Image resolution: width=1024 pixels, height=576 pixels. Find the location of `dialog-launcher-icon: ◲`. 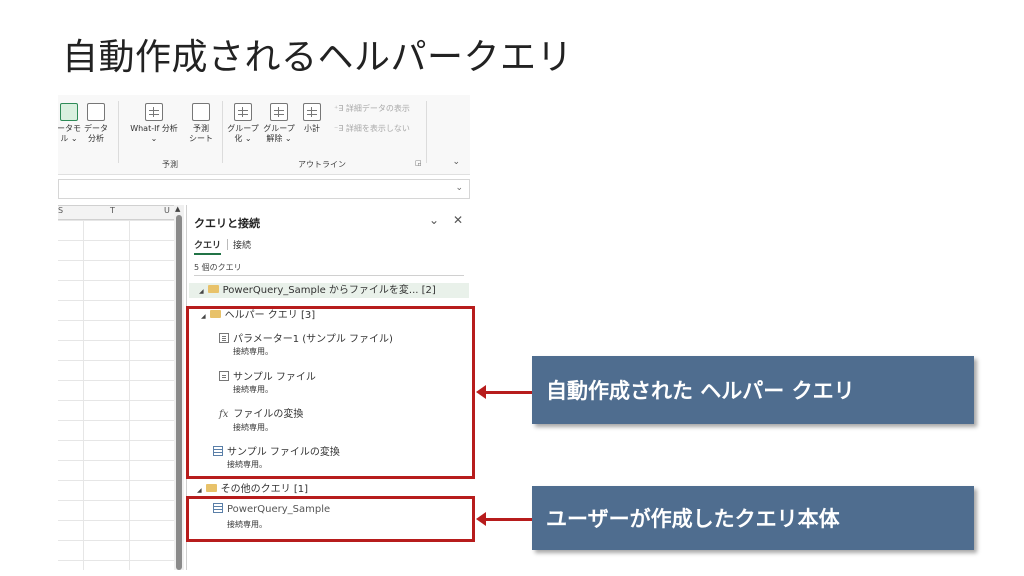

dialog-launcher-icon: ◲ is located at coordinates (418, 163).